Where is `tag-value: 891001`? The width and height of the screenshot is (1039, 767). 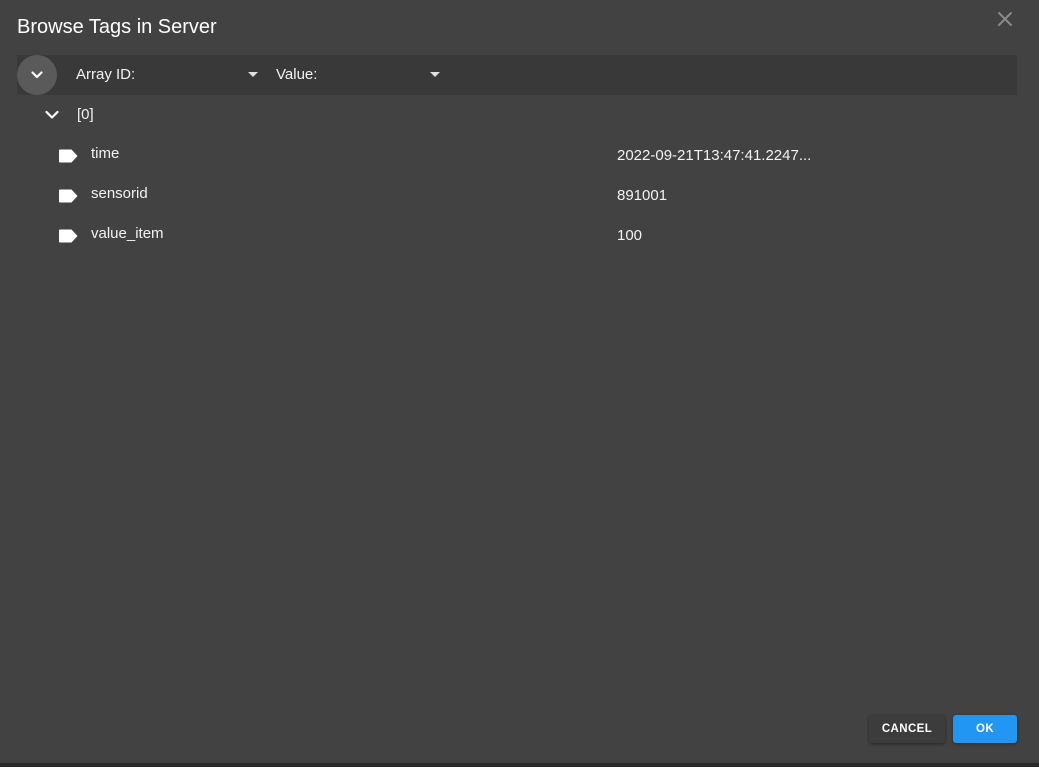 tag-value: 891001 is located at coordinates (642, 195).